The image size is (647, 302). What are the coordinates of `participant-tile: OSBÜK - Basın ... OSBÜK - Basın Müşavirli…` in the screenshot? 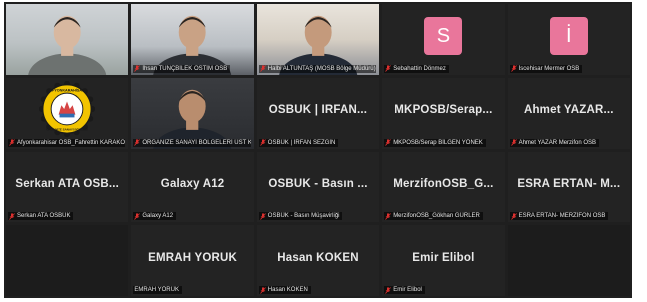 It's located at (318, 187).